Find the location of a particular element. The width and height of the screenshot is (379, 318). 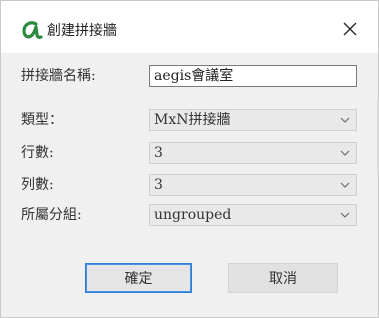

cols-select: 3 is located at coordinates (253, 185).